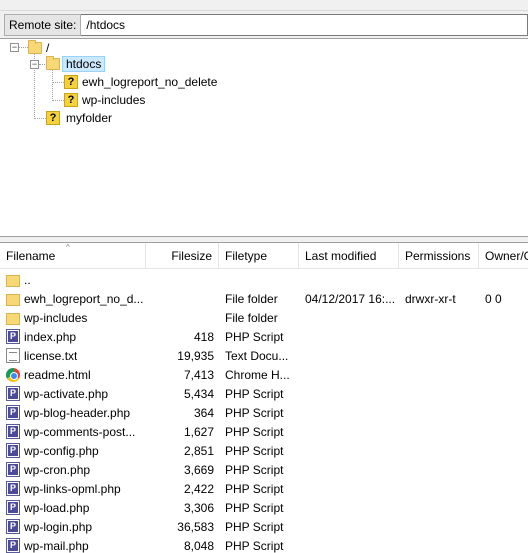 The height and width of the screenshot is (553, 528). I want to click on file-row: wp-login.php 36,583 PHP Script, so click(264, 526).